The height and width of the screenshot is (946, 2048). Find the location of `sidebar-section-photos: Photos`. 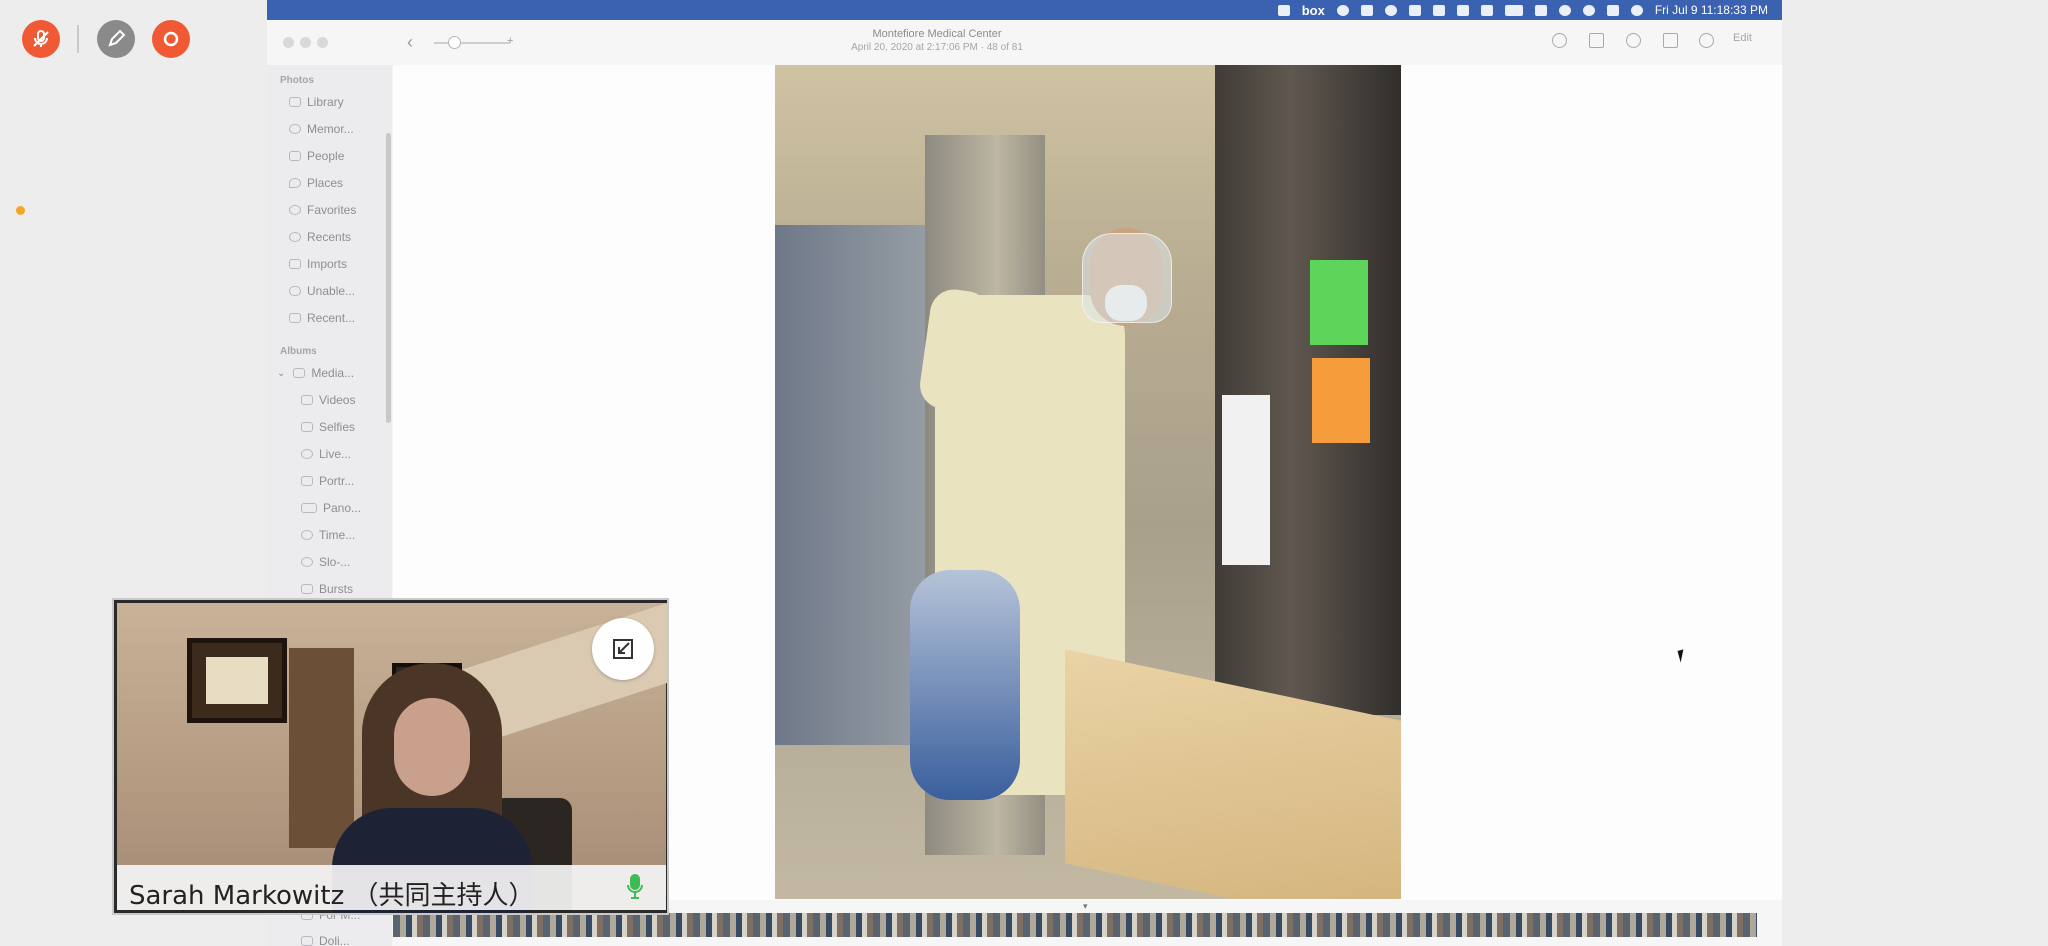

sidebar-section-photos: Photos is located at coordinates (297, 80).